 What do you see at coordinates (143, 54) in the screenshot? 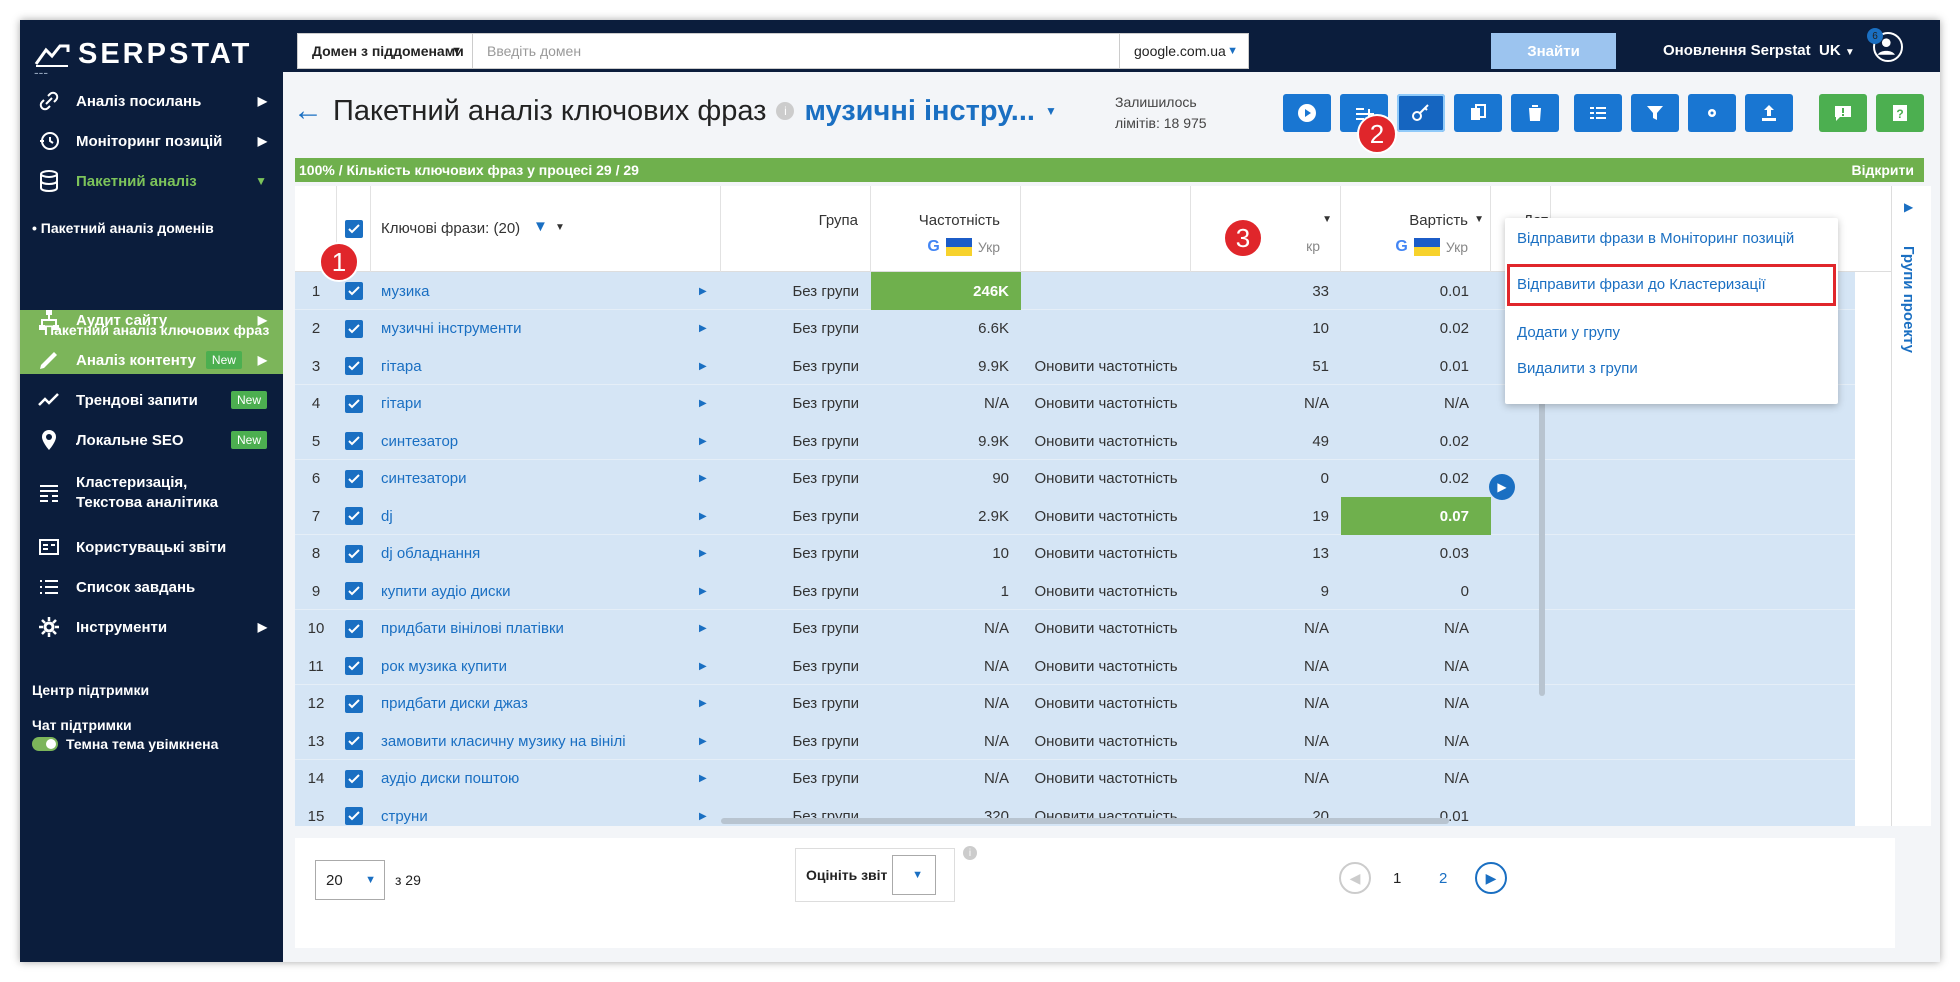
I see `serpstat-logo: SERPSTAT` at bounding box center [143, 54].